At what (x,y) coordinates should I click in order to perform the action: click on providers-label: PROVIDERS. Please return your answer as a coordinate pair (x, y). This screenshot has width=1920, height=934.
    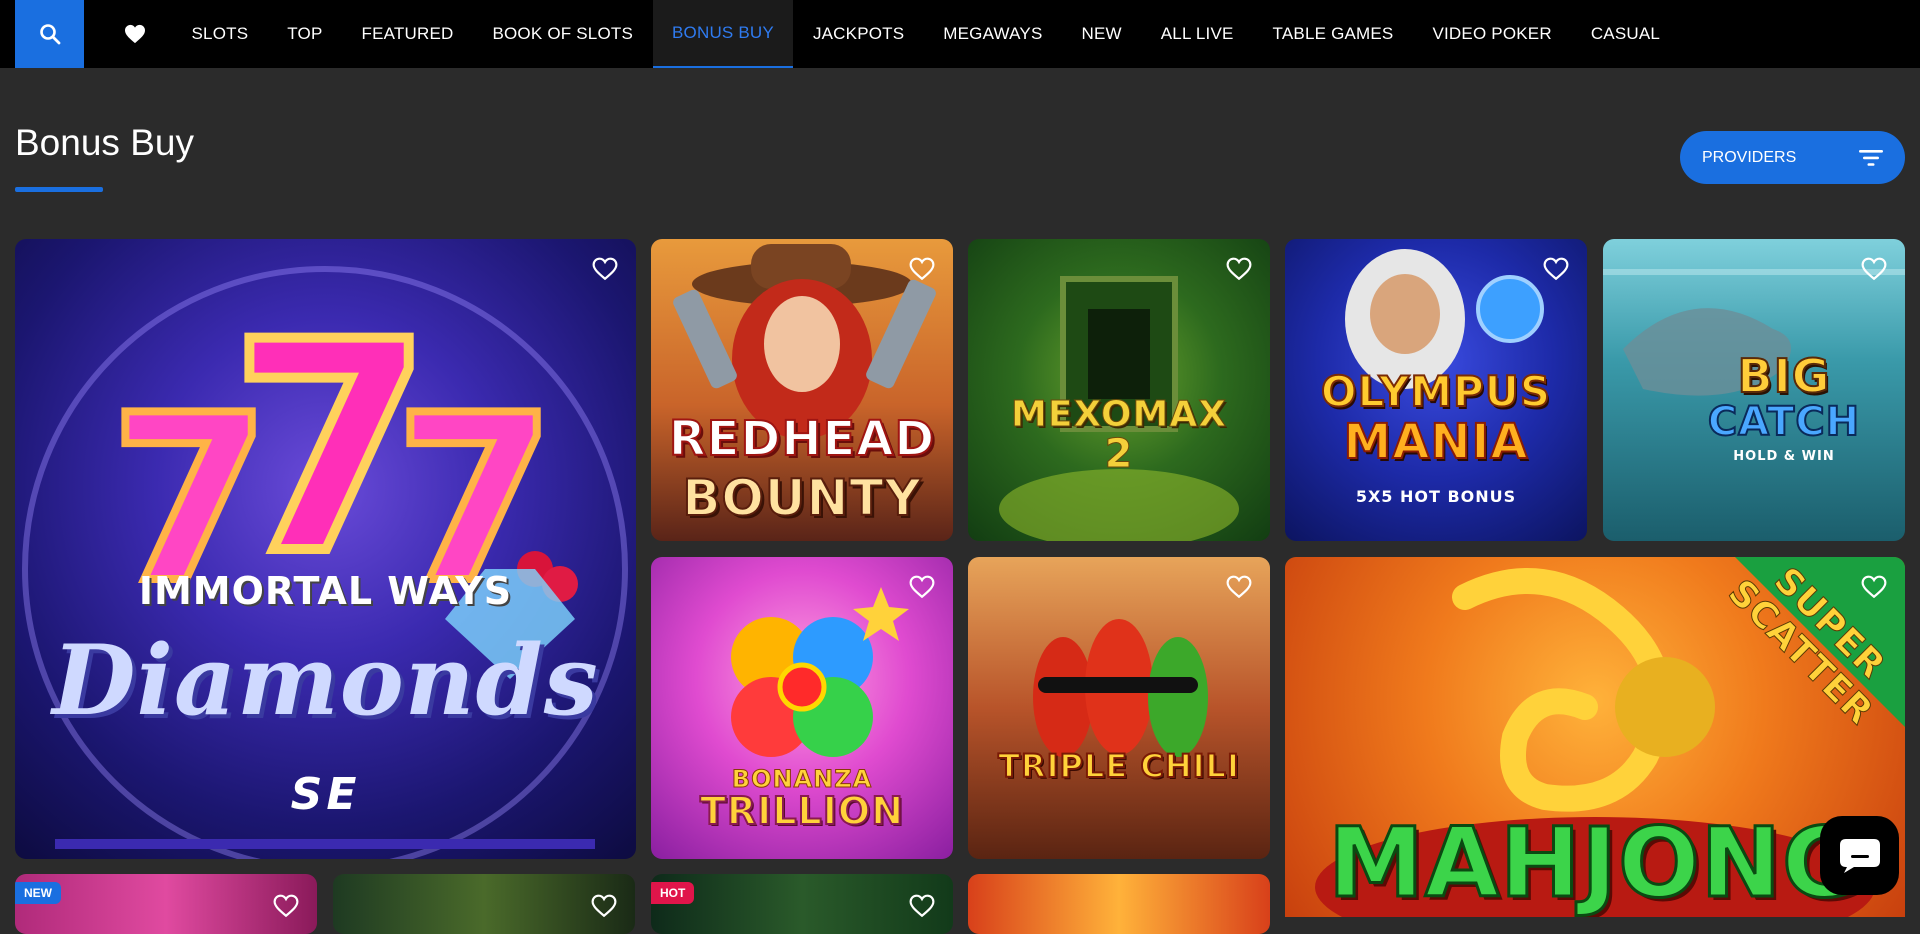
    Looking at the image, I should click on (1749, 157).